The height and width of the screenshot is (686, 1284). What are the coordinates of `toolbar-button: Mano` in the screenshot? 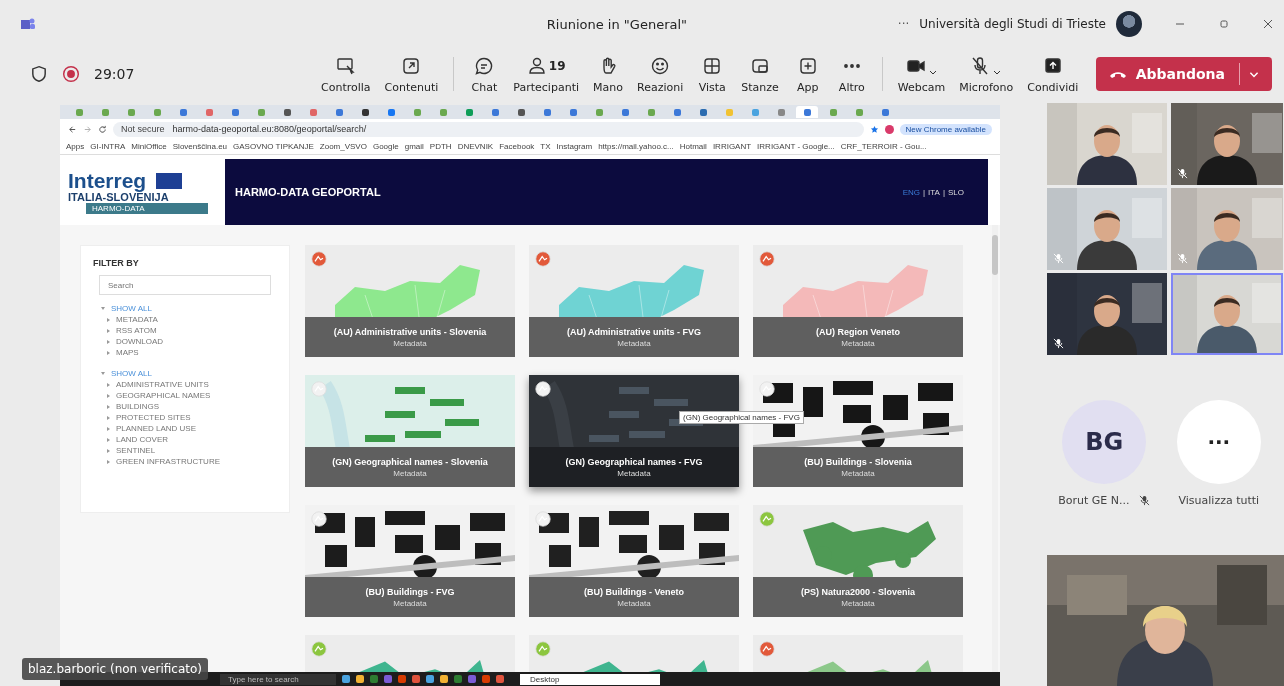 It's located at (608, 74).